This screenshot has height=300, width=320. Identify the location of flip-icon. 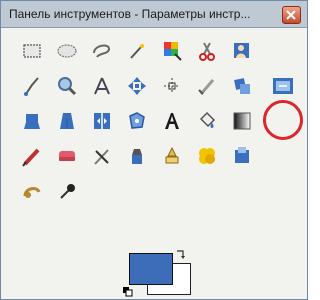
(102, 121).